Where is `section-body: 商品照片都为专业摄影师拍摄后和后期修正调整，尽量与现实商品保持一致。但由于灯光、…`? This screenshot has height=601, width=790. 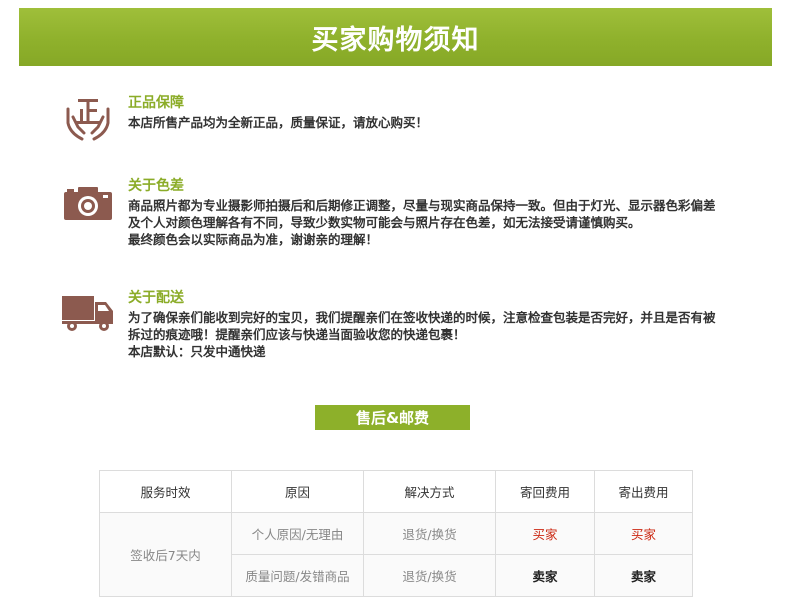 section-body: 商品照片都为专业摄影师拍摄后和后期修正调整，尽量与现实商品保持一致。但由于灯光、… is located at coordinates (453, 222).